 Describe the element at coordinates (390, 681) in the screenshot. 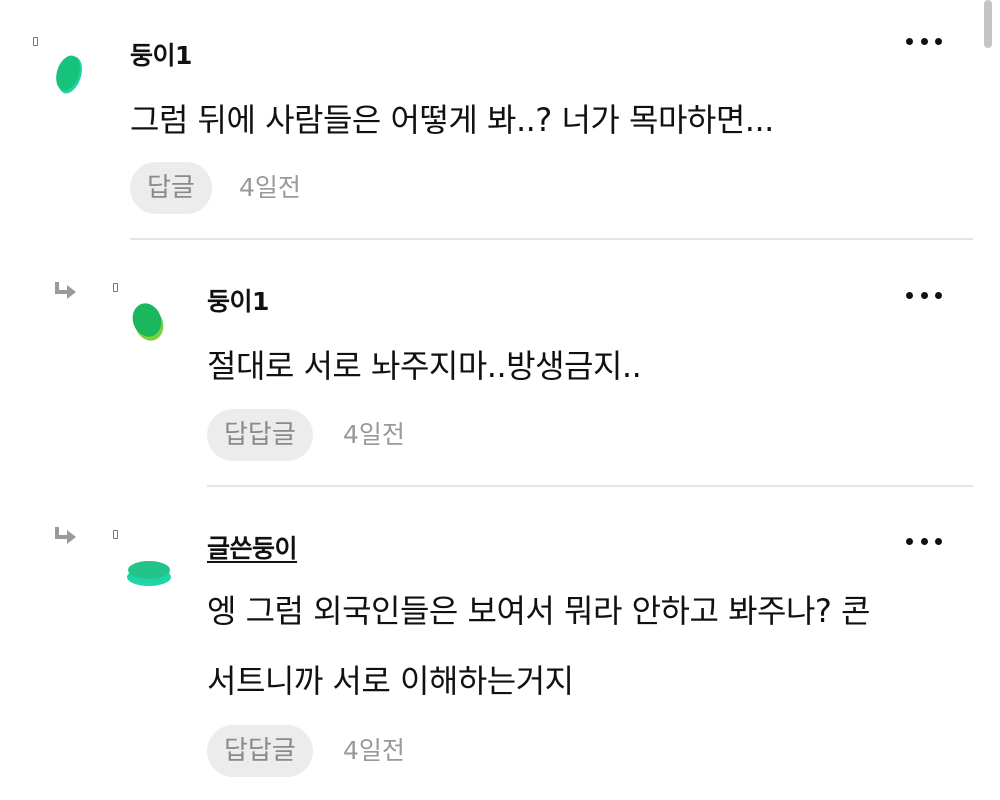

I see `comment-text-line: 서트니까 서로 이해하는거지` at that location.